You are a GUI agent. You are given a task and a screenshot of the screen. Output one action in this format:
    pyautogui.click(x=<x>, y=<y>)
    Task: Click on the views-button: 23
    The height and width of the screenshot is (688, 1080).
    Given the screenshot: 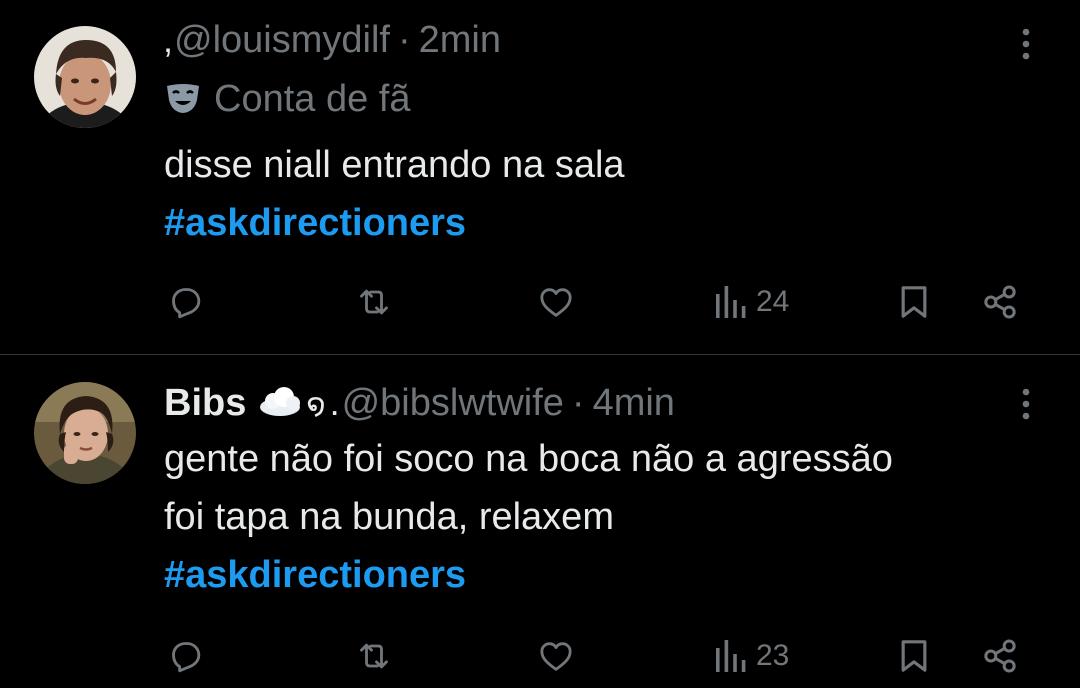 What is the action you would take?
    pyautogui.click(x=750, y=656)
    